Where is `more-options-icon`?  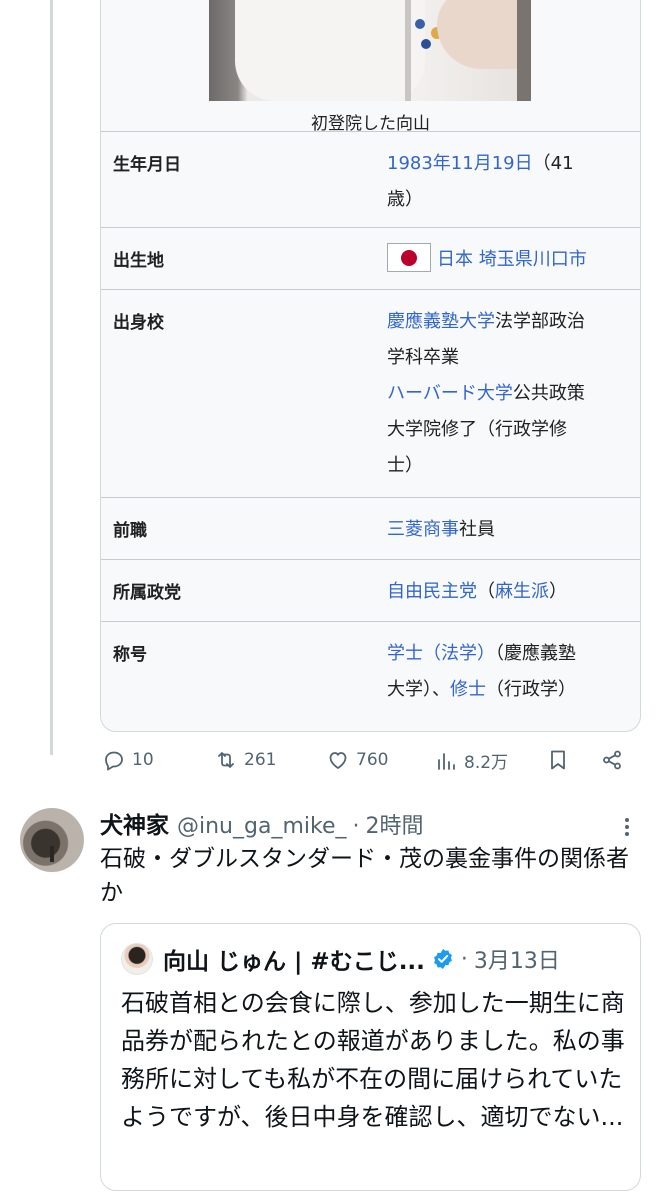 more-options-icon is located at coordinates (627, 827).